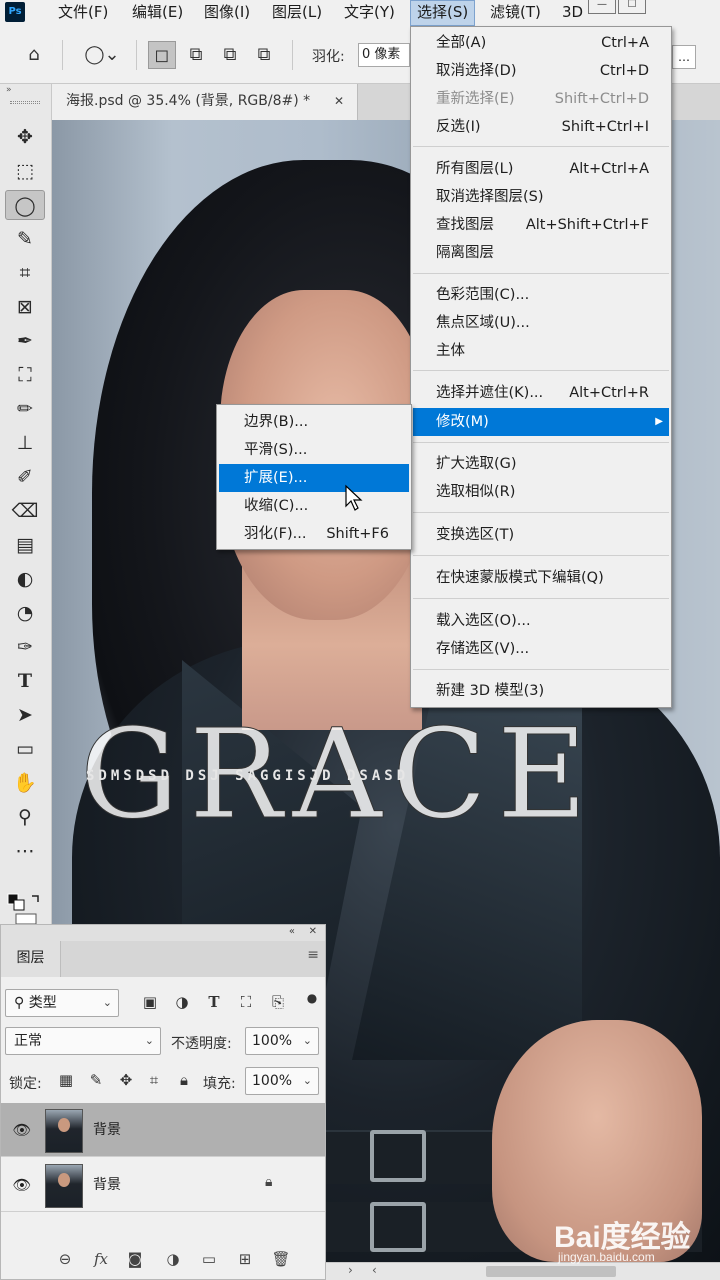  I want to click on hand-tool-icon: ✋, so click(25, 783).